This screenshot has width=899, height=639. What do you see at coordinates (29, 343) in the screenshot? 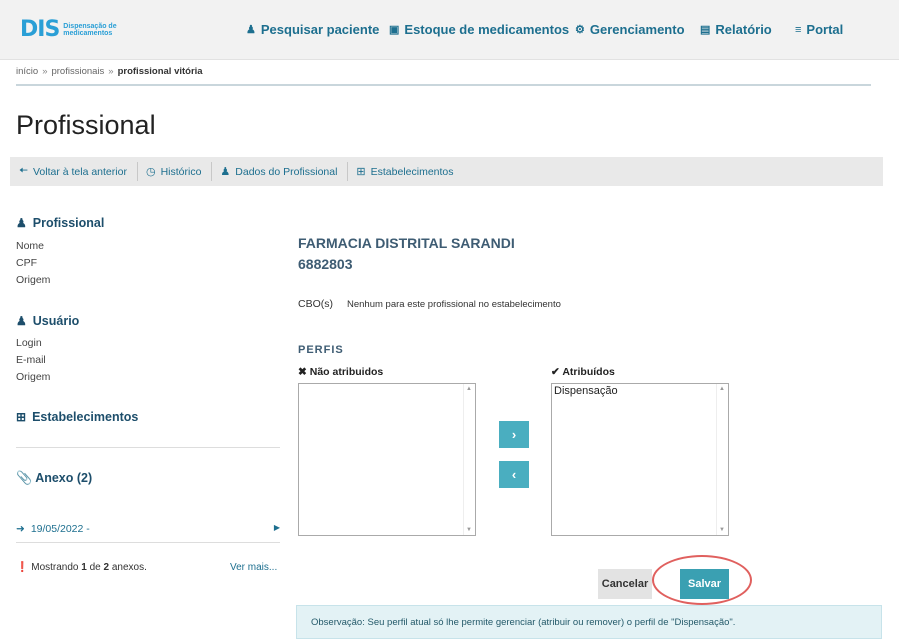
I see `field-login: Login` at bounding box center [29, 343].